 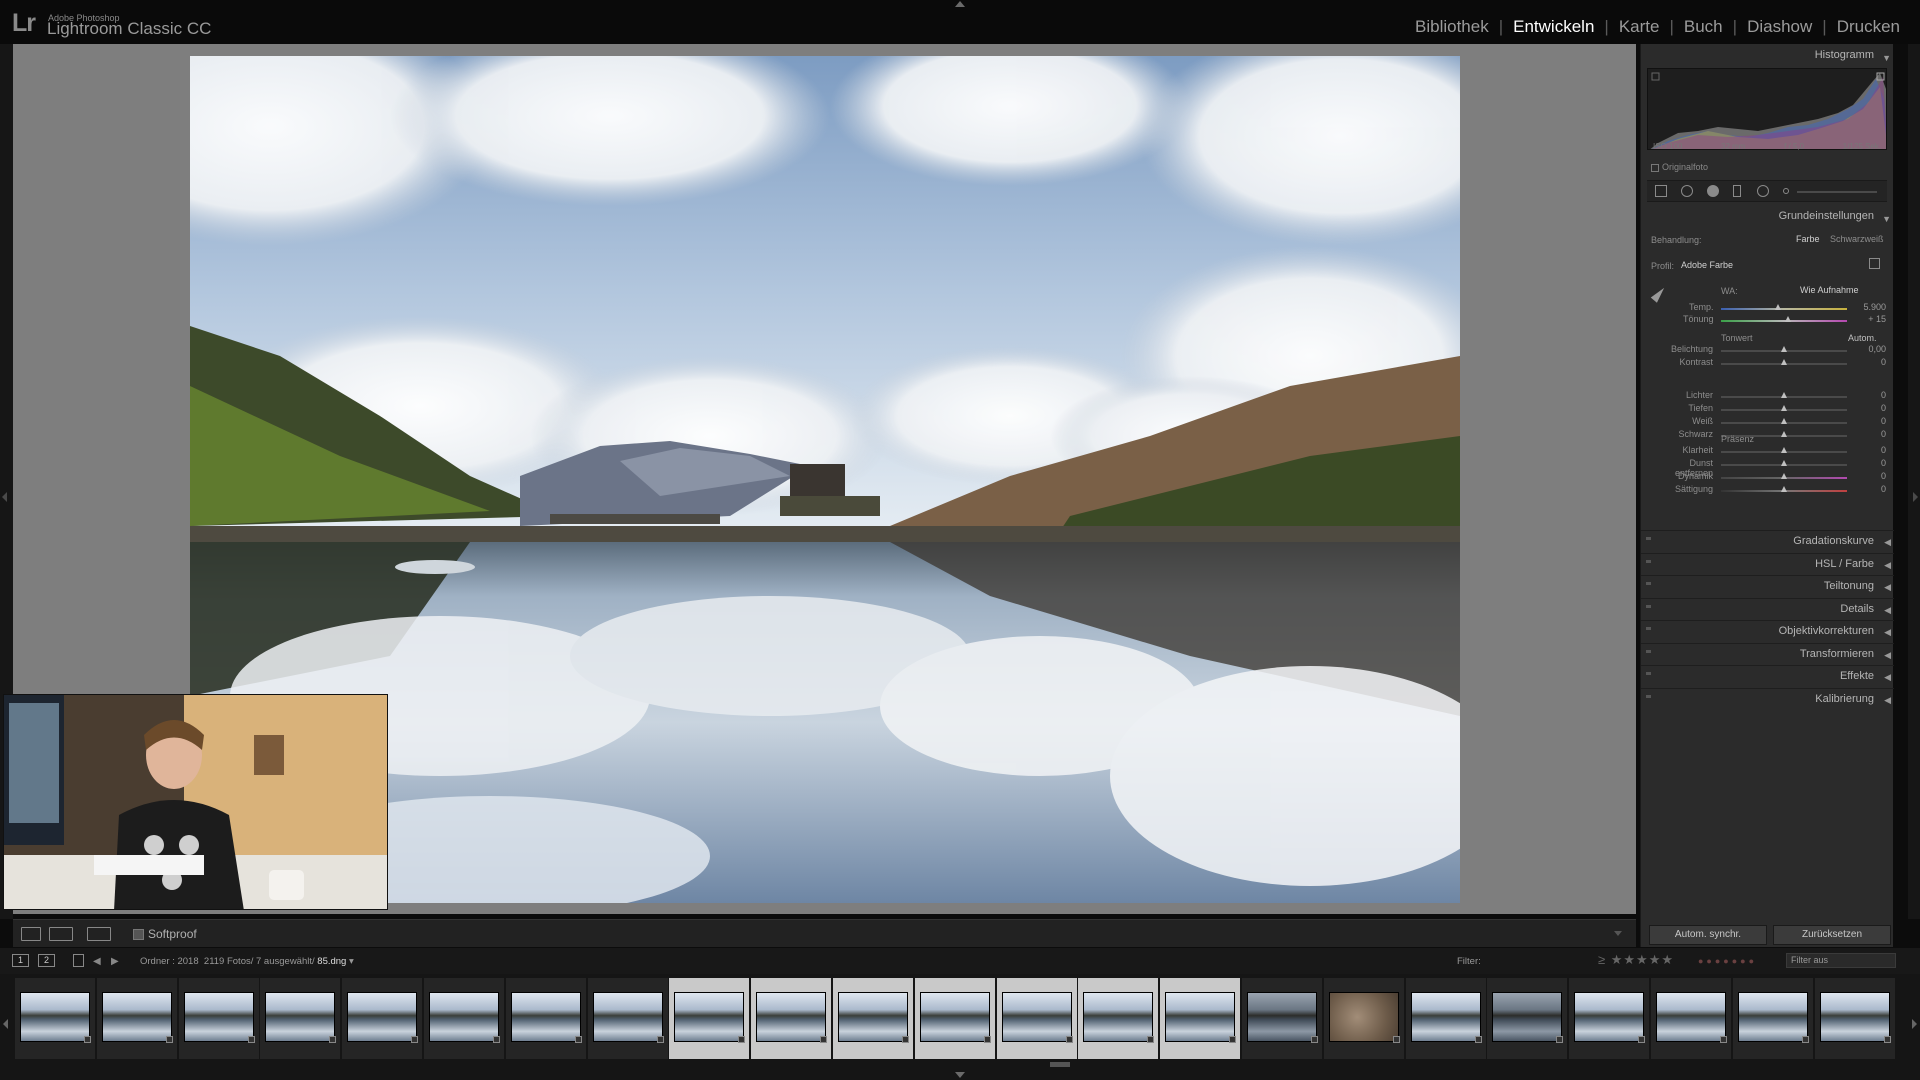 What do you see at coordinates (1829, 290) in the screenshot?
I see `wb-dropdown: Wie Aufnahme` at bounding box center [1829, 290].